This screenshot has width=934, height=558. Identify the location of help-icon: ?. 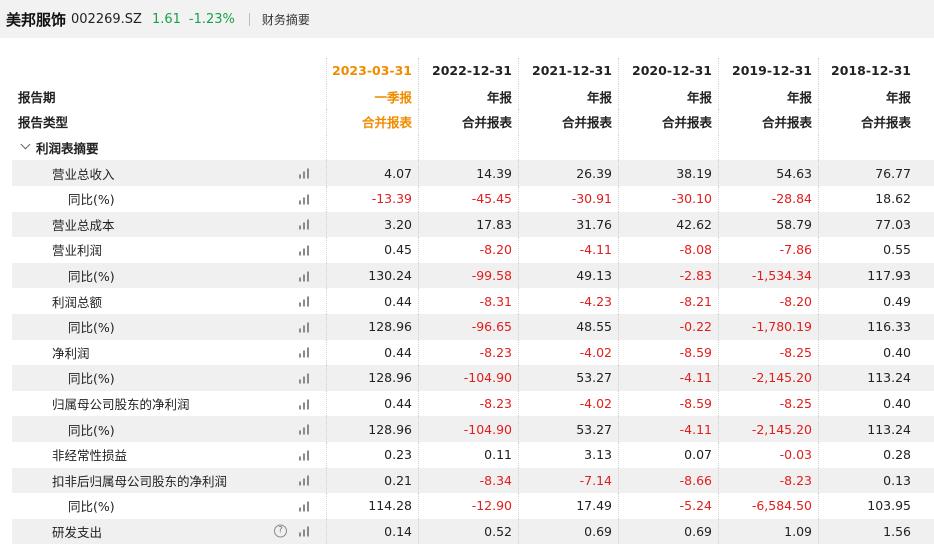
(280, 531).